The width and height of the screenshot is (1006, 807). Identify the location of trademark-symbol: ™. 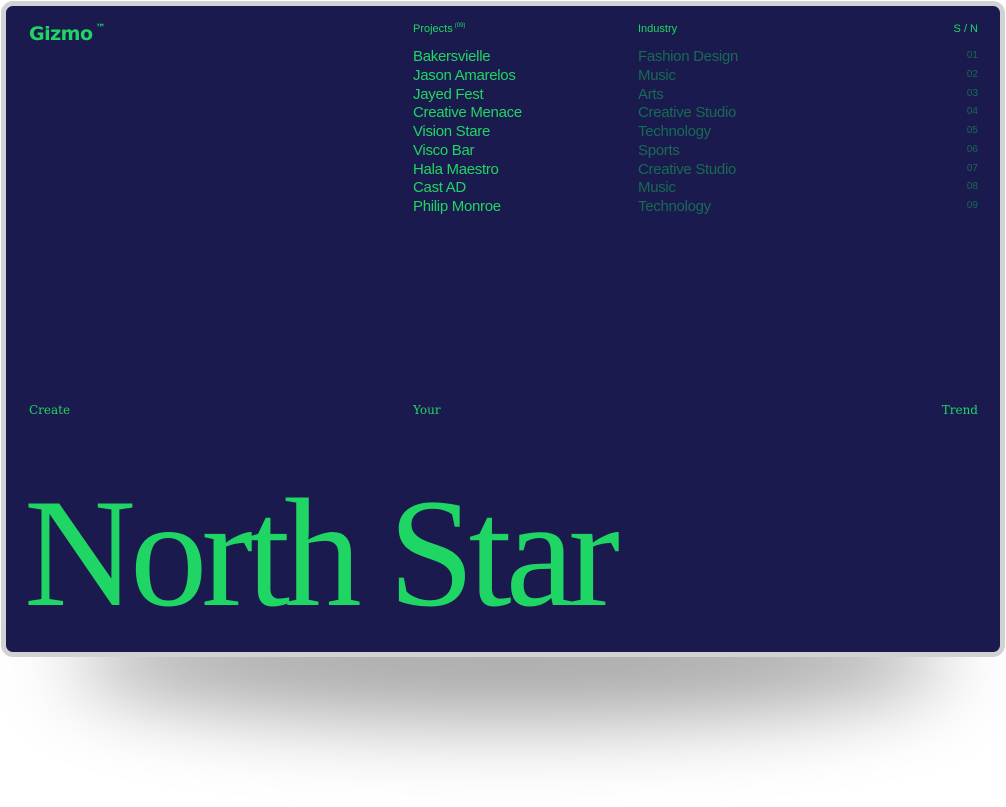
(100, 28).